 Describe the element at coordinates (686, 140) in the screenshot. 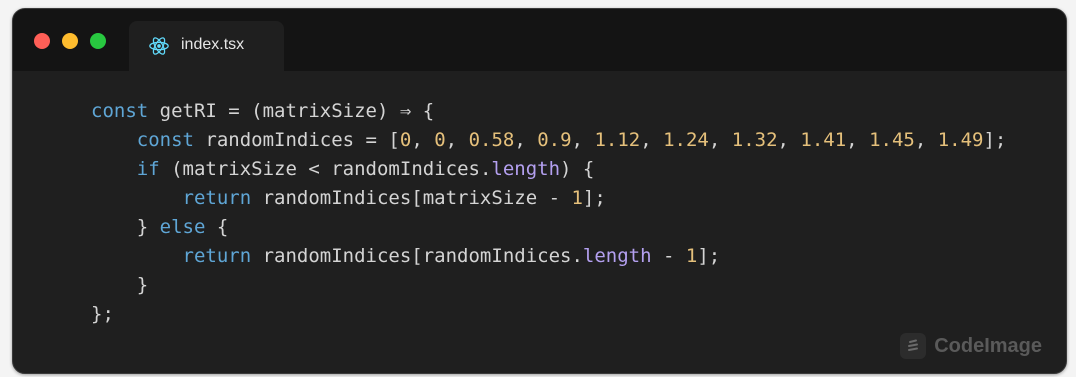

I see `number-token: 1.24` at that location.